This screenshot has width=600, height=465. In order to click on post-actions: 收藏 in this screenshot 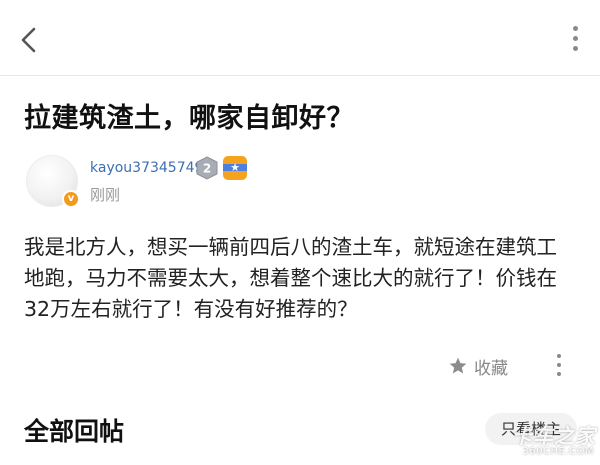, I will do `click(300, 366)`.